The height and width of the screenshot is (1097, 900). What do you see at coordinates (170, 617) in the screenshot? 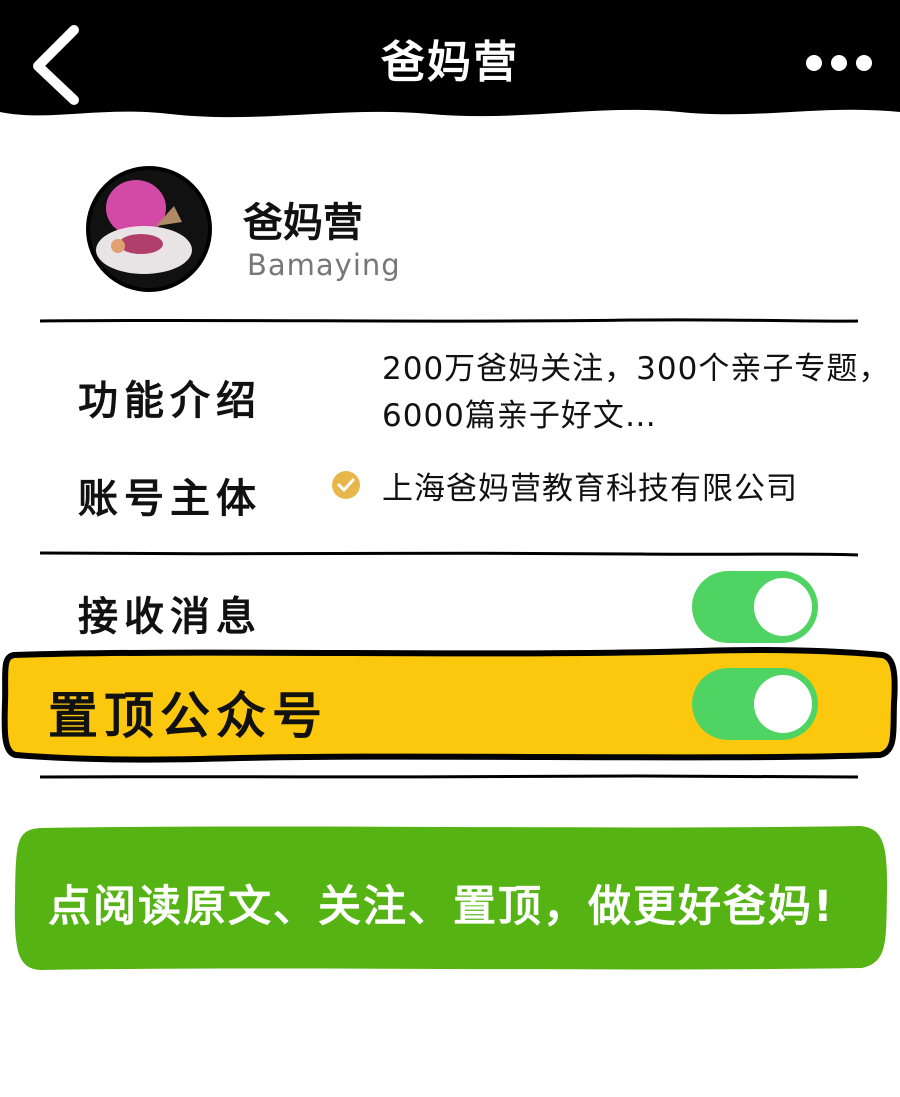
I see `receive-messages-label: 接收消息` at bounding box center [170, 617].